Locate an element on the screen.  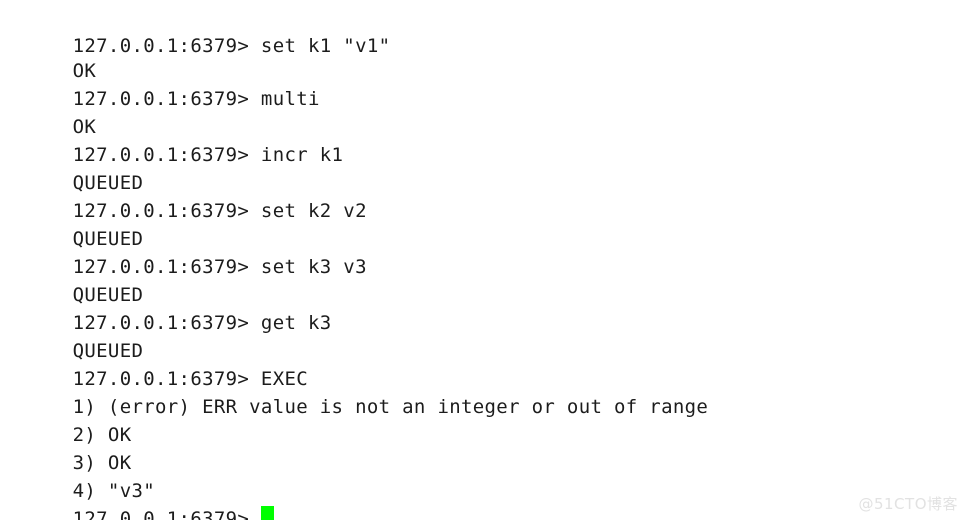
terminal-prompt-text: 127.0.0.1:6379> is located at coordinates (166, 514).